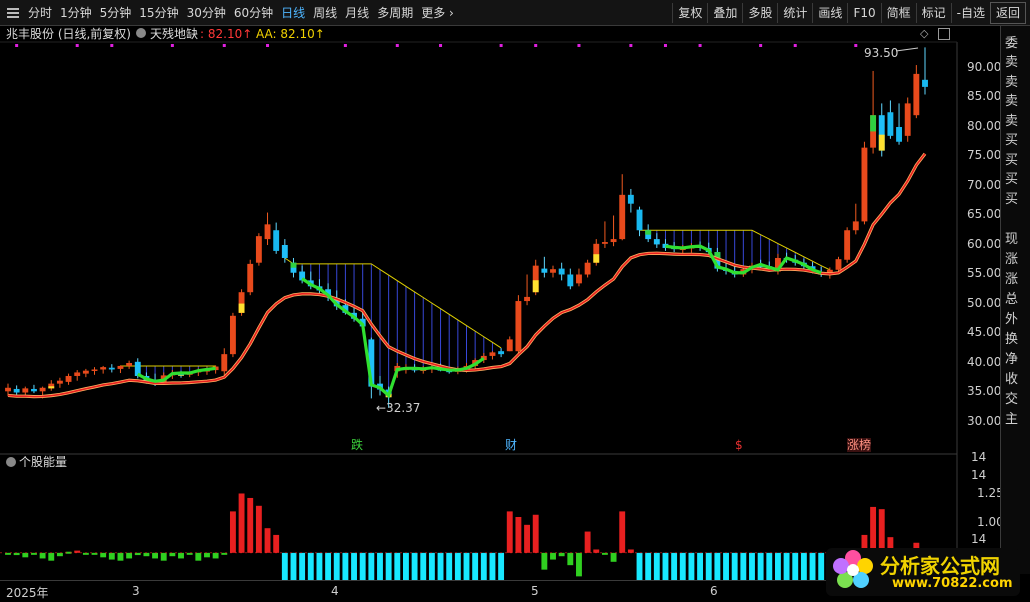 This screenshot has height=602, width=1030. I want to click on tab-30min: 30分钟, so click(206, 13).